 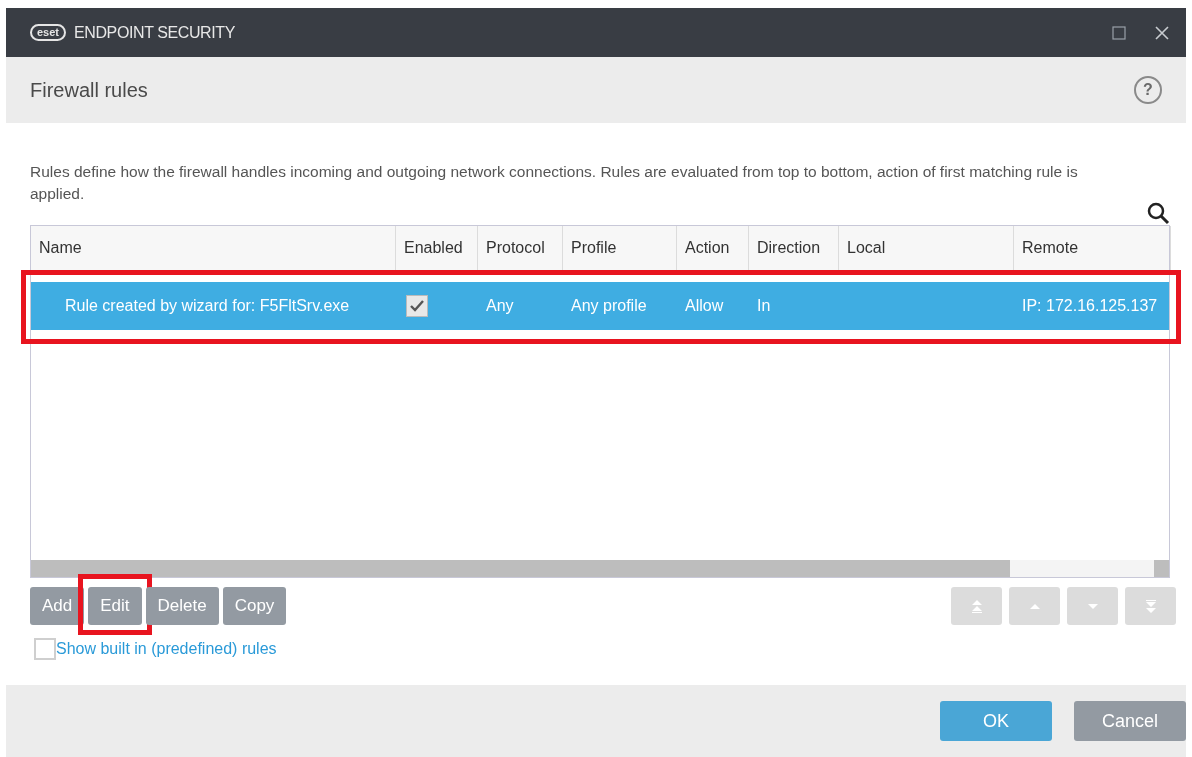 What do you see at coordinates (996, 721) in the screenshot?
I see `ok-button: OK` at bounding box center [996, 721].